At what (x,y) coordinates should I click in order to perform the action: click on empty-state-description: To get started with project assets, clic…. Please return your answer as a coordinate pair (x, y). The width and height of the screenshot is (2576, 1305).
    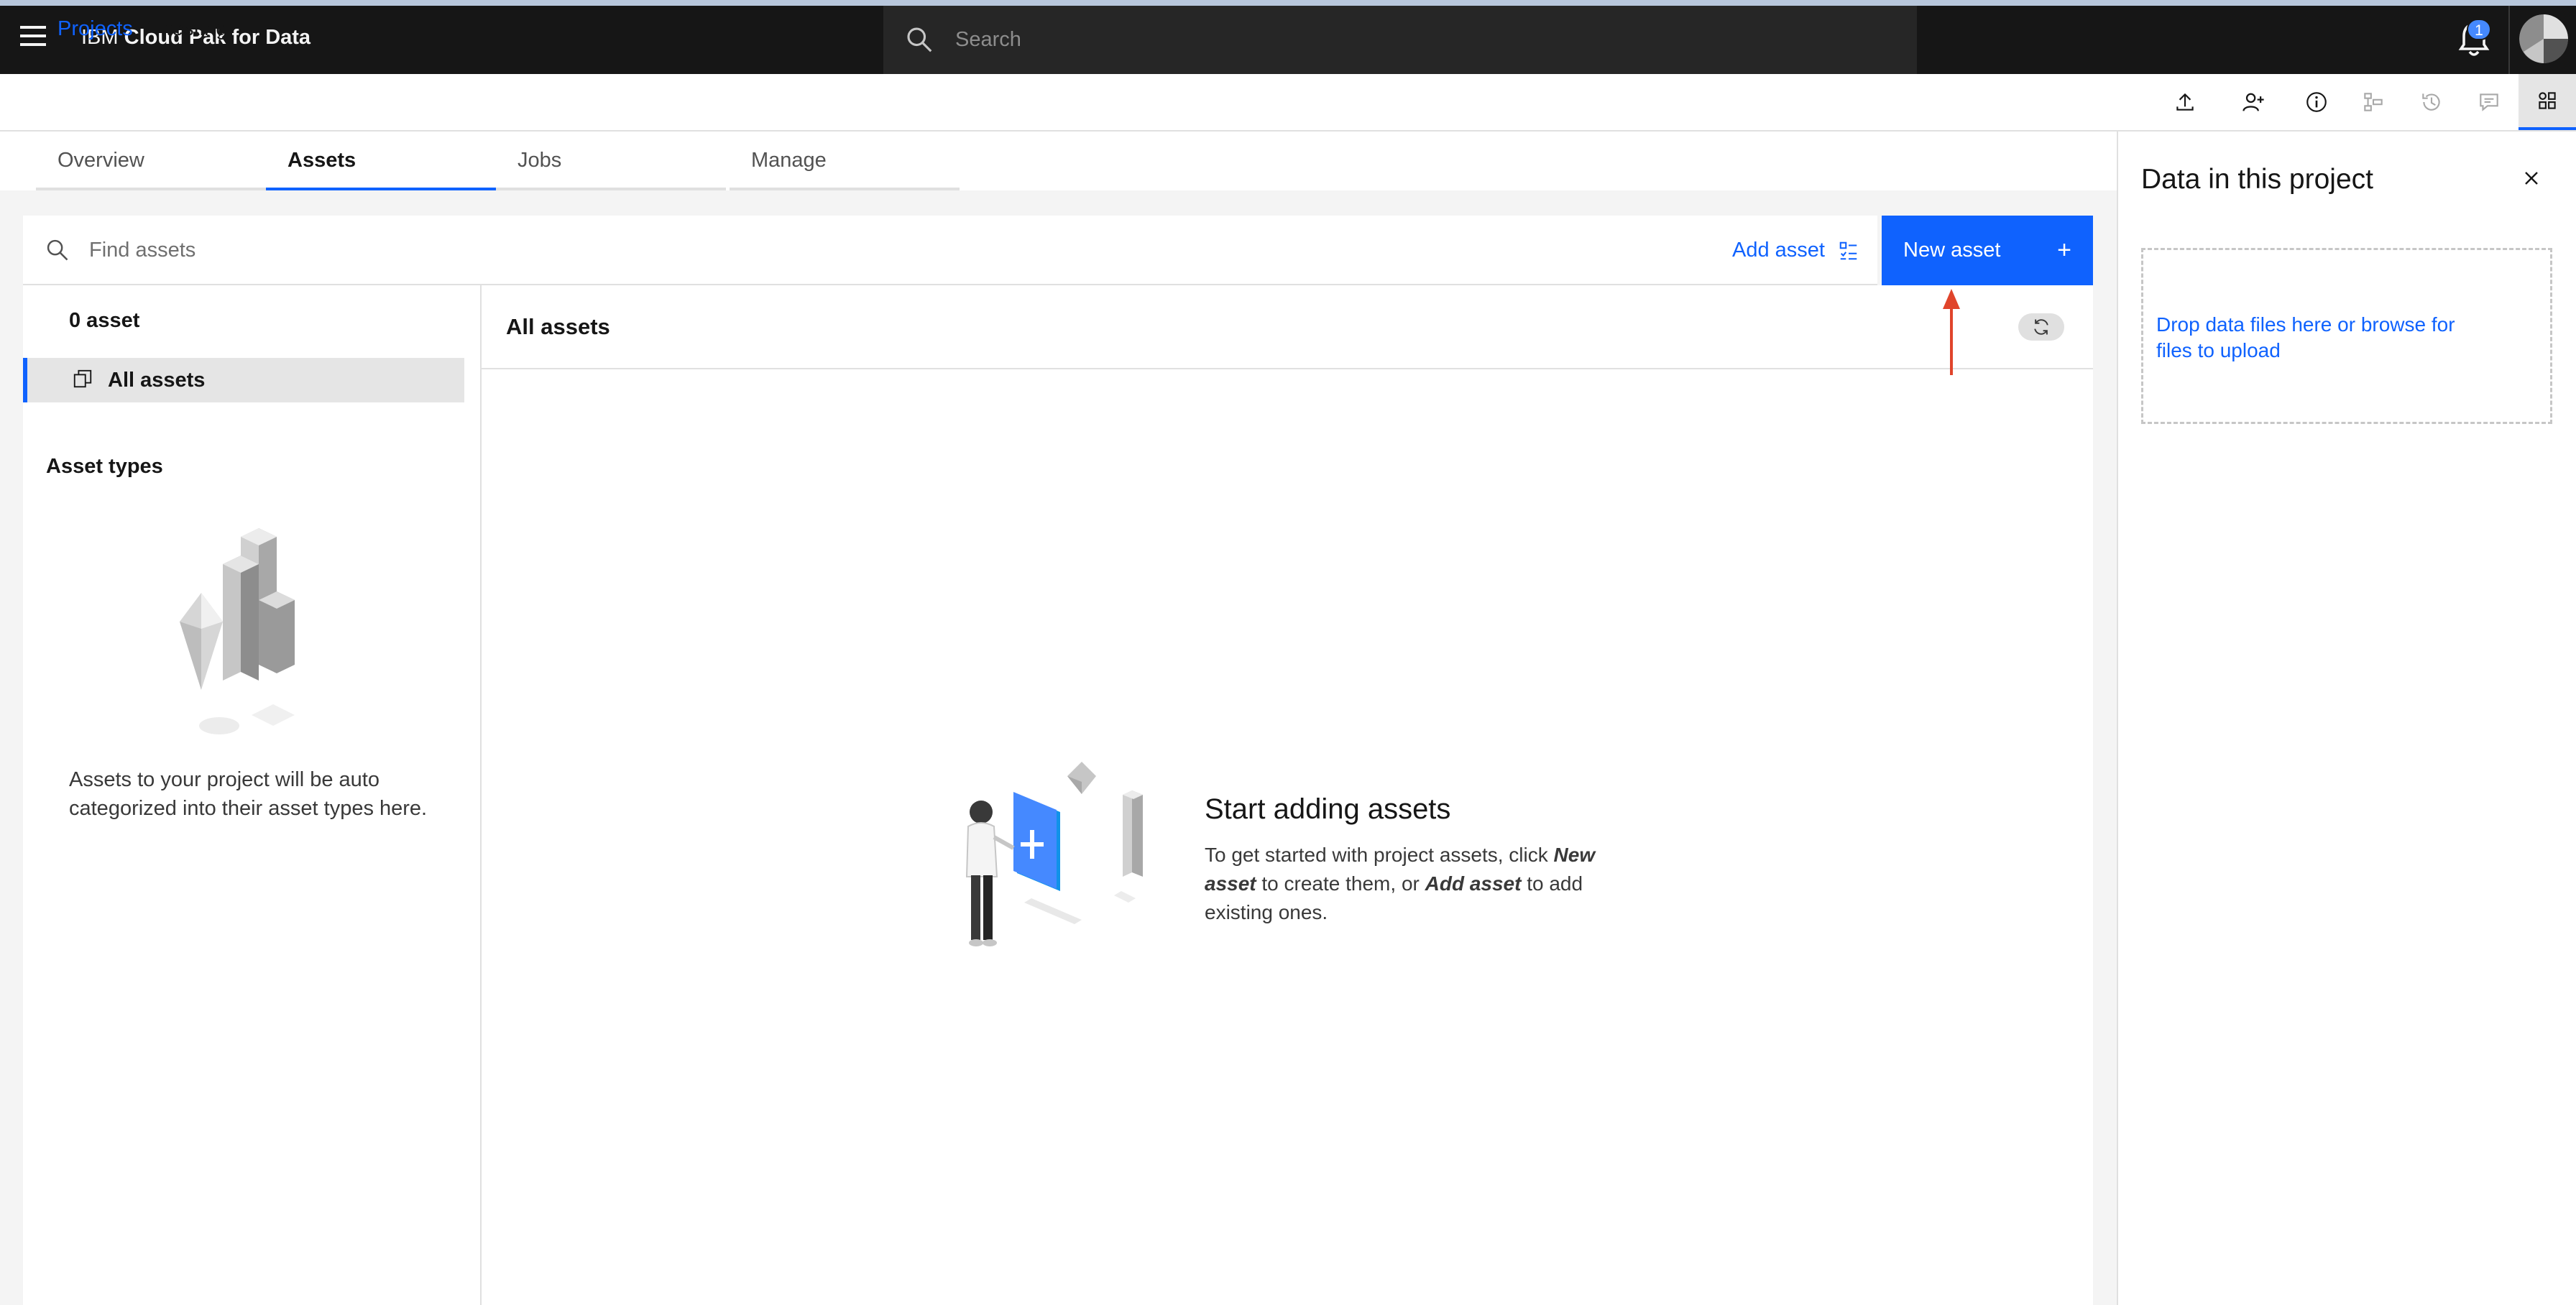
    Looking at the image, I should click on (1420, 884).